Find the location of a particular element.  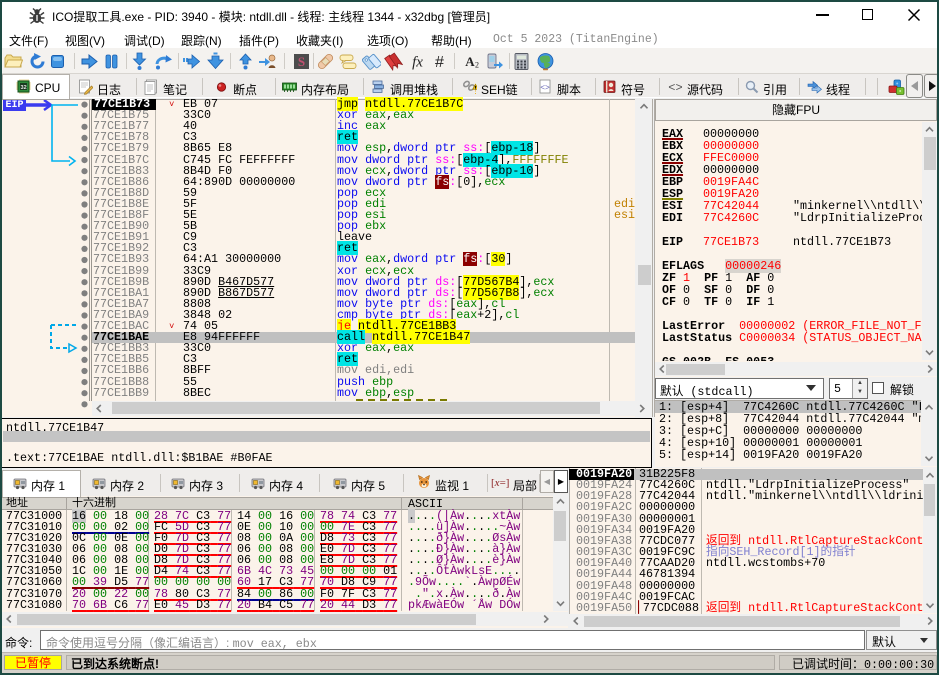

svg-text: S is located at coordinates (301, 61).